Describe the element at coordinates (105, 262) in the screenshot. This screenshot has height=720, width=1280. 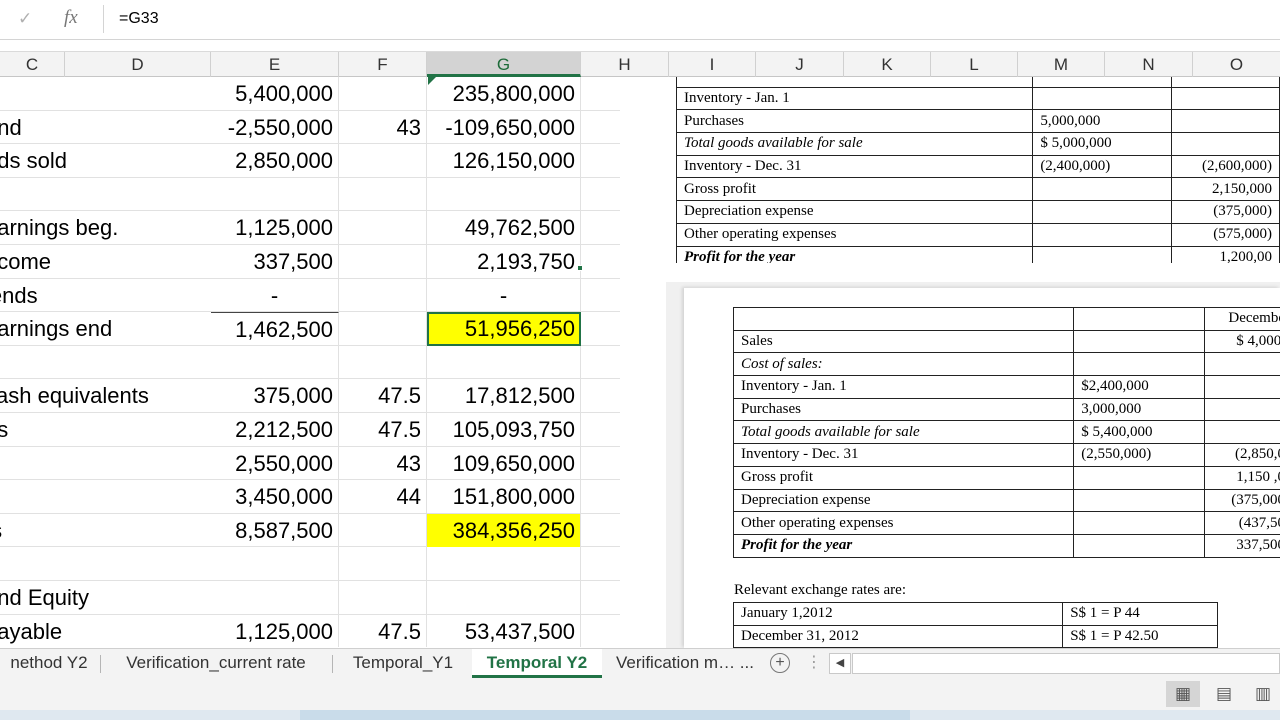
I see `row-label-cell: ncome` at that location.